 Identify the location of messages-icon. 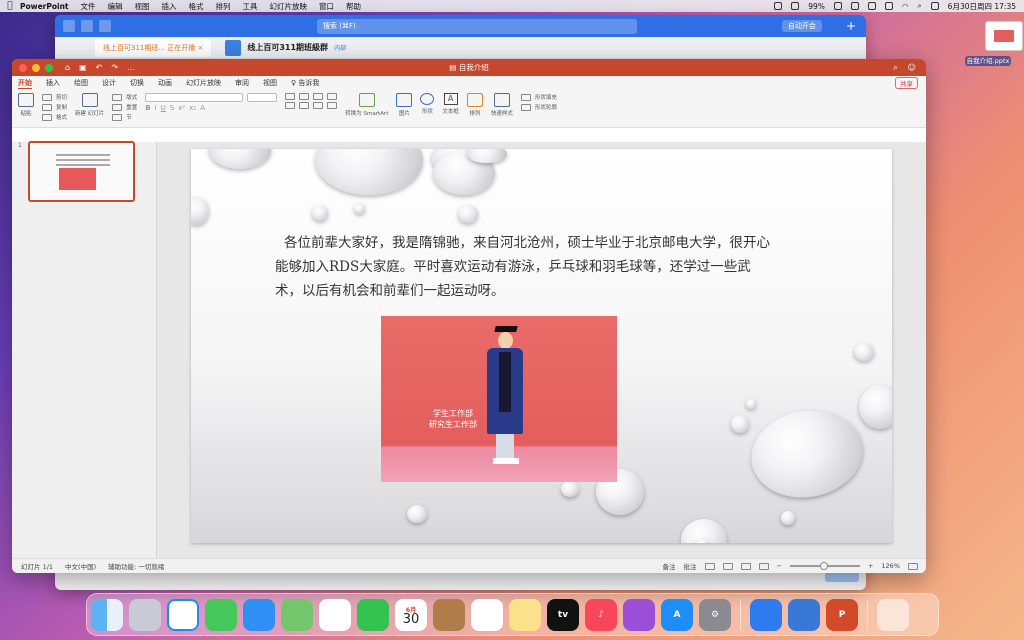
(221, 614).